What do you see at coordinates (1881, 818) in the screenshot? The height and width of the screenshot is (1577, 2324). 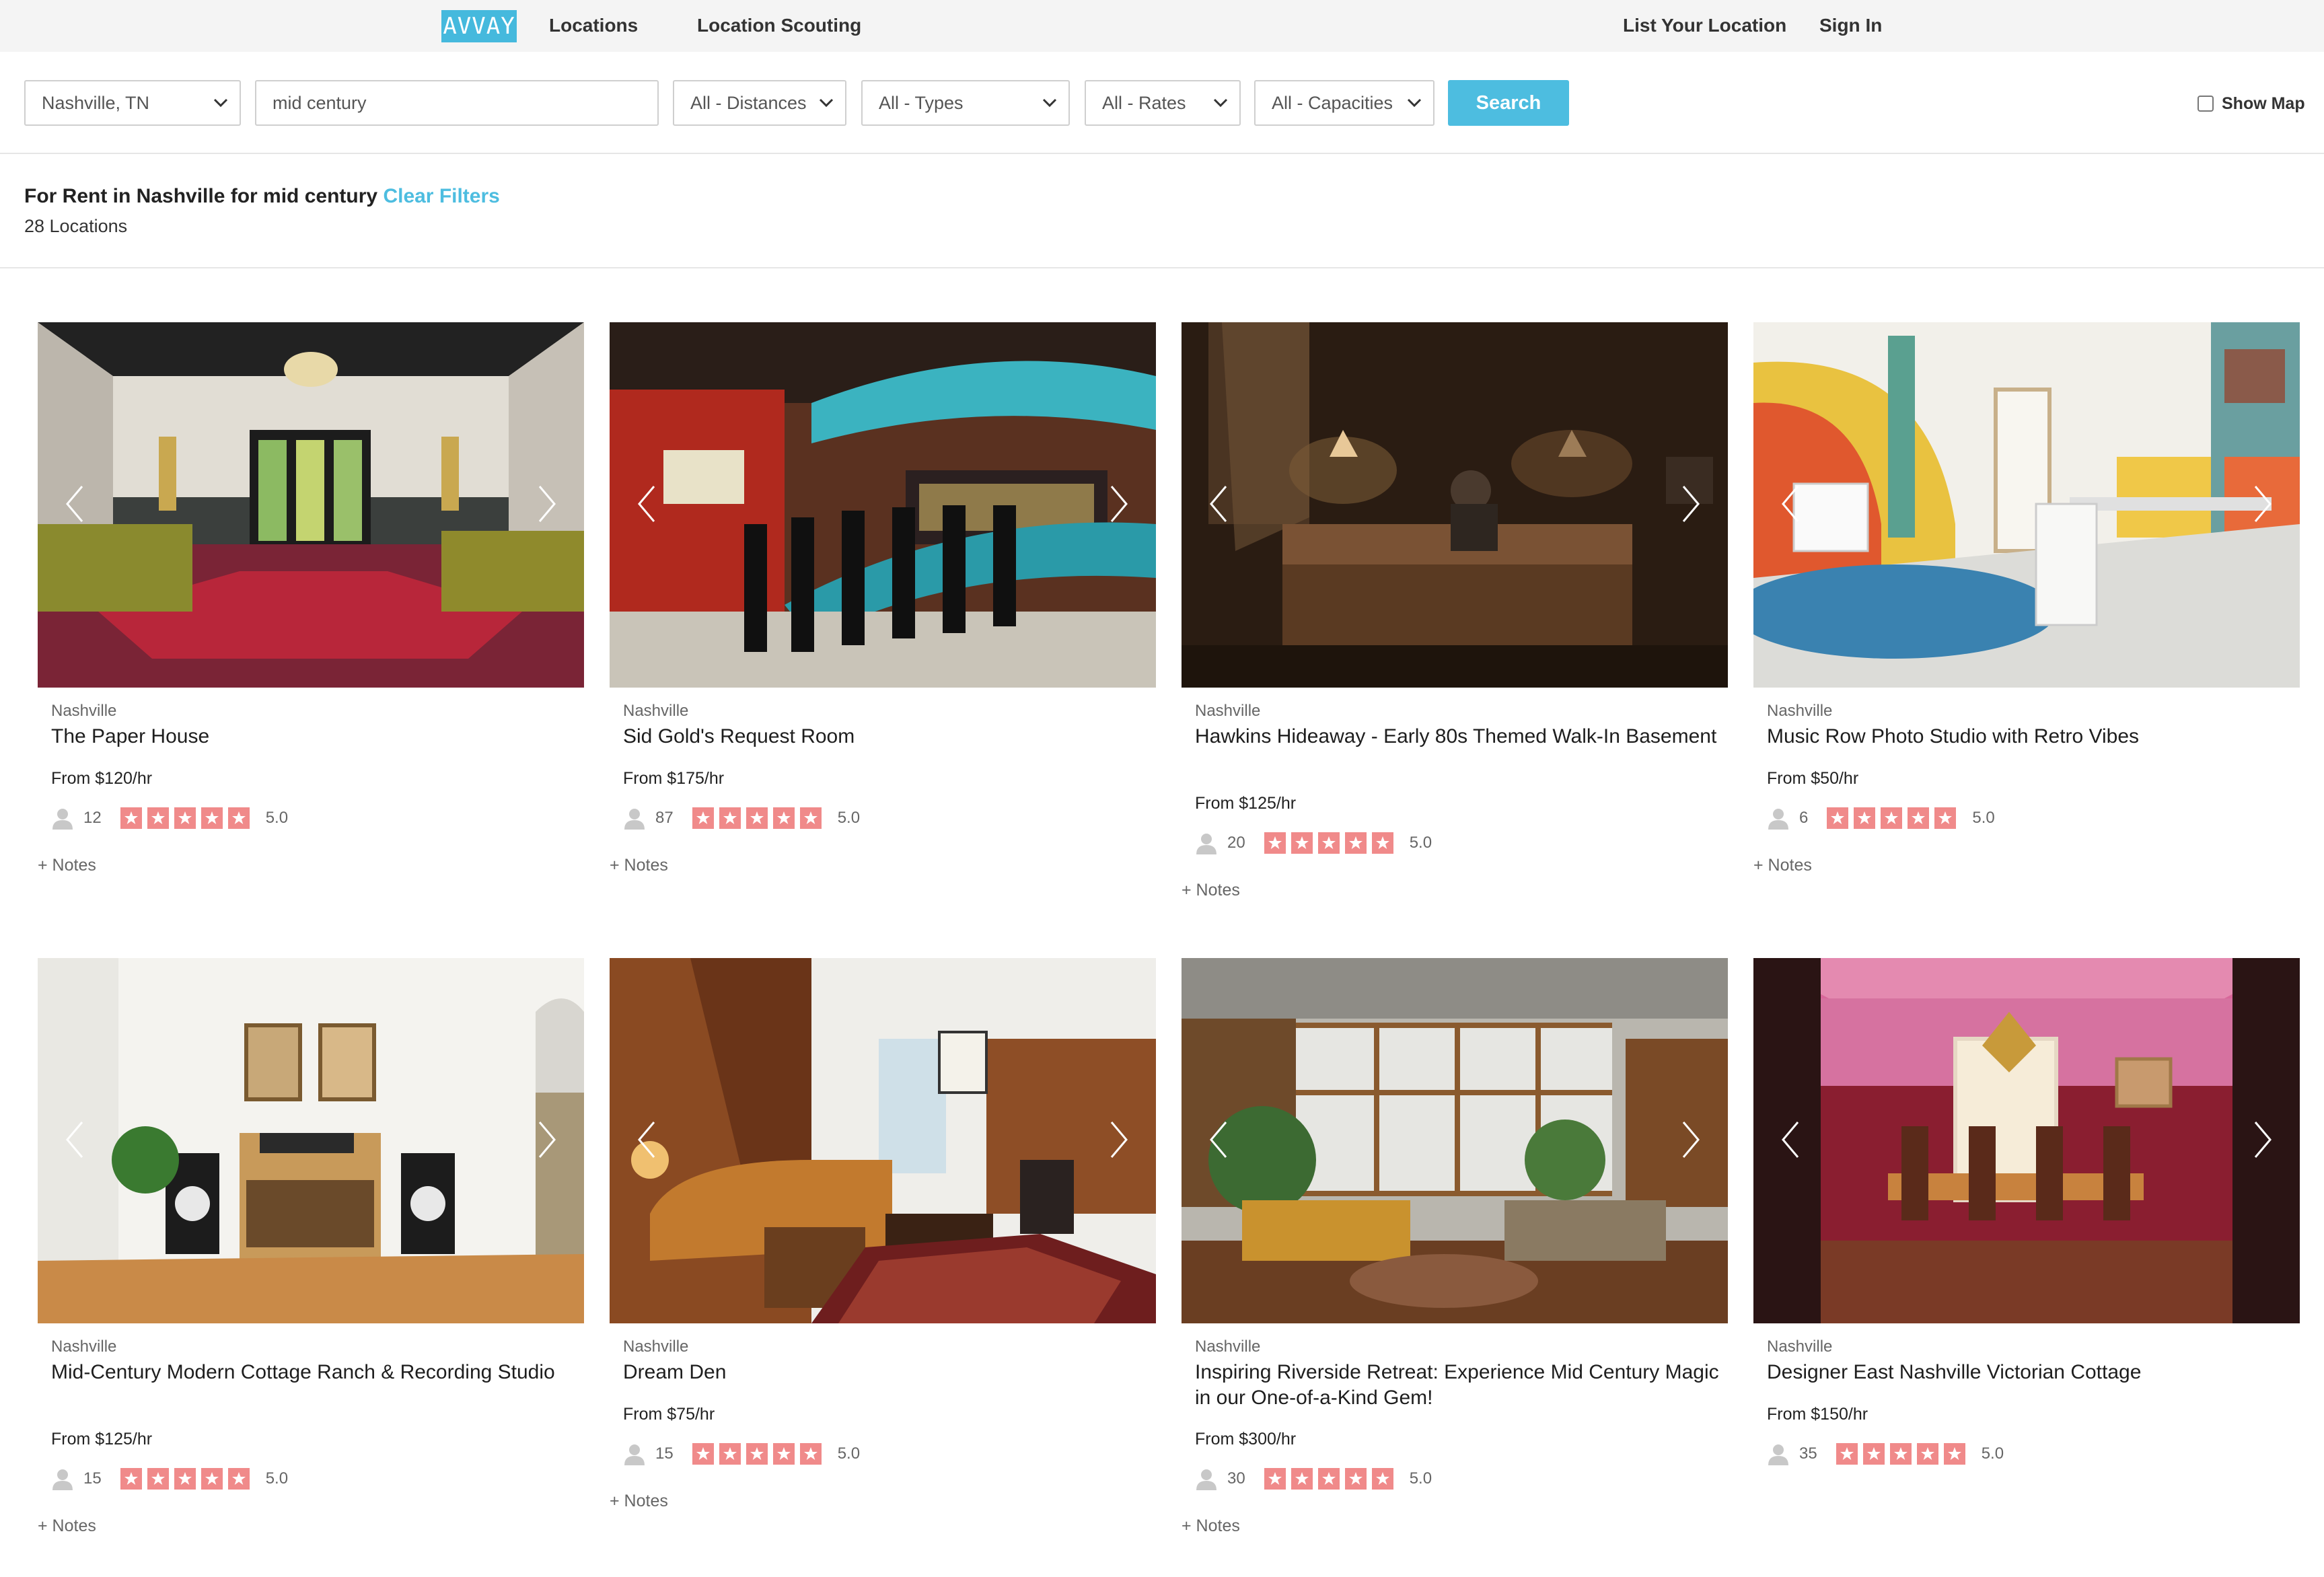 I see `listing-meta: 6 5.0` at bounding box center [1881, 818].